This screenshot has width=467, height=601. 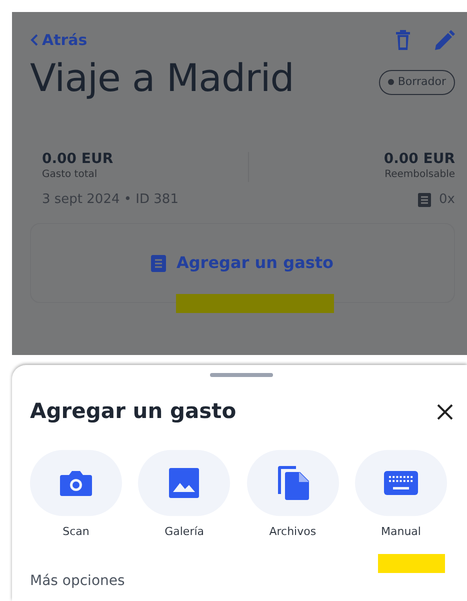 I want to click on option-label: Manual, so click(x=400, y=532).